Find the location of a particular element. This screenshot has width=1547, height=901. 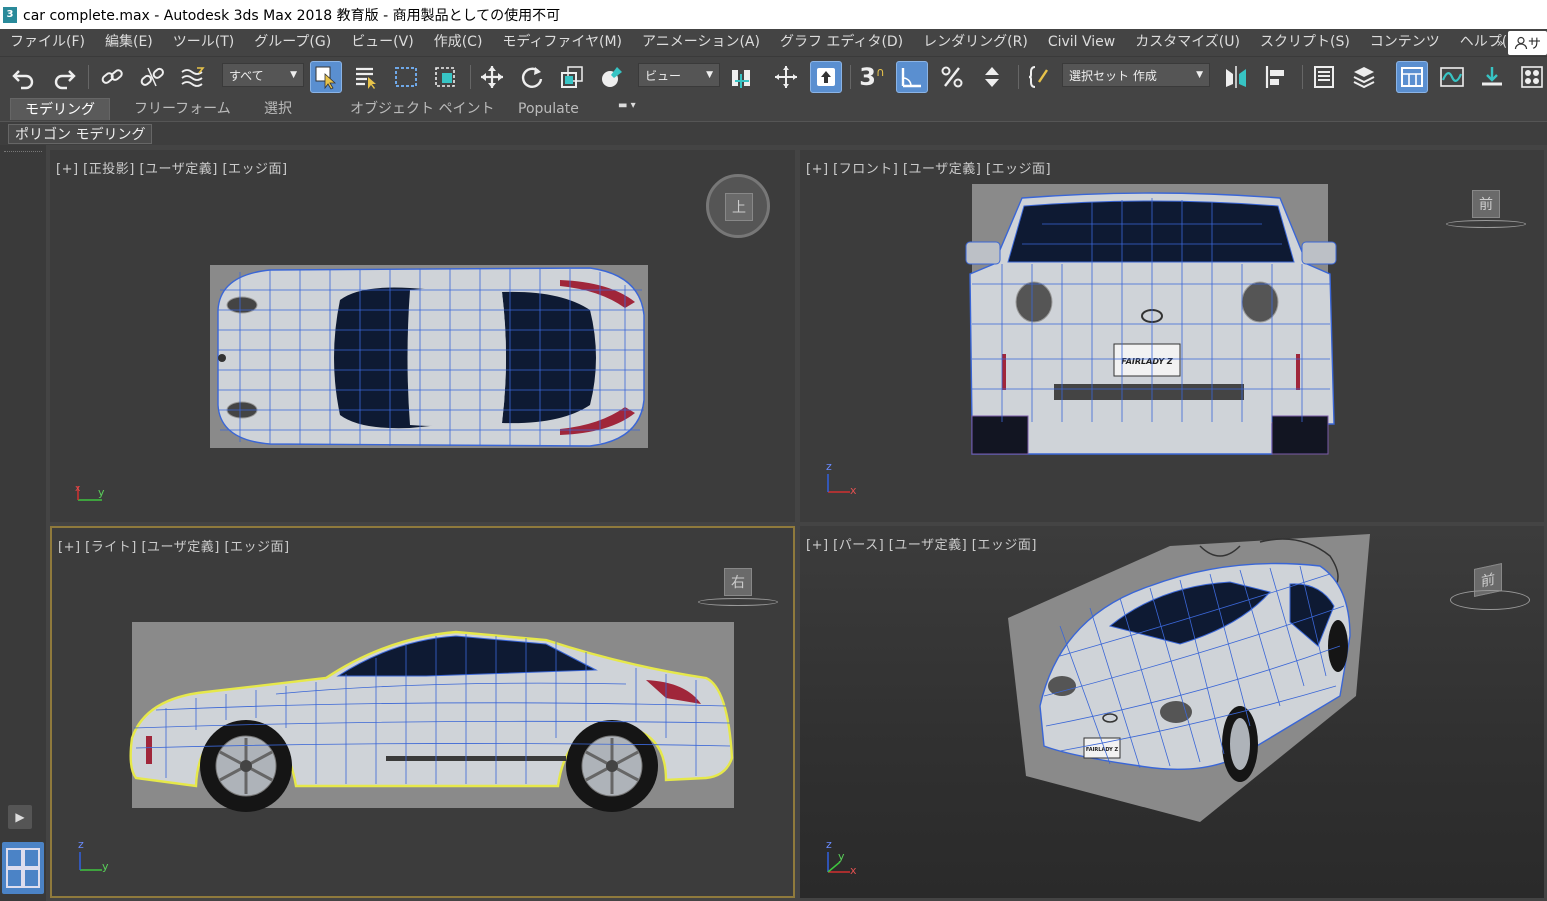

app-icon: 3 is located at coordinates (10, 14).